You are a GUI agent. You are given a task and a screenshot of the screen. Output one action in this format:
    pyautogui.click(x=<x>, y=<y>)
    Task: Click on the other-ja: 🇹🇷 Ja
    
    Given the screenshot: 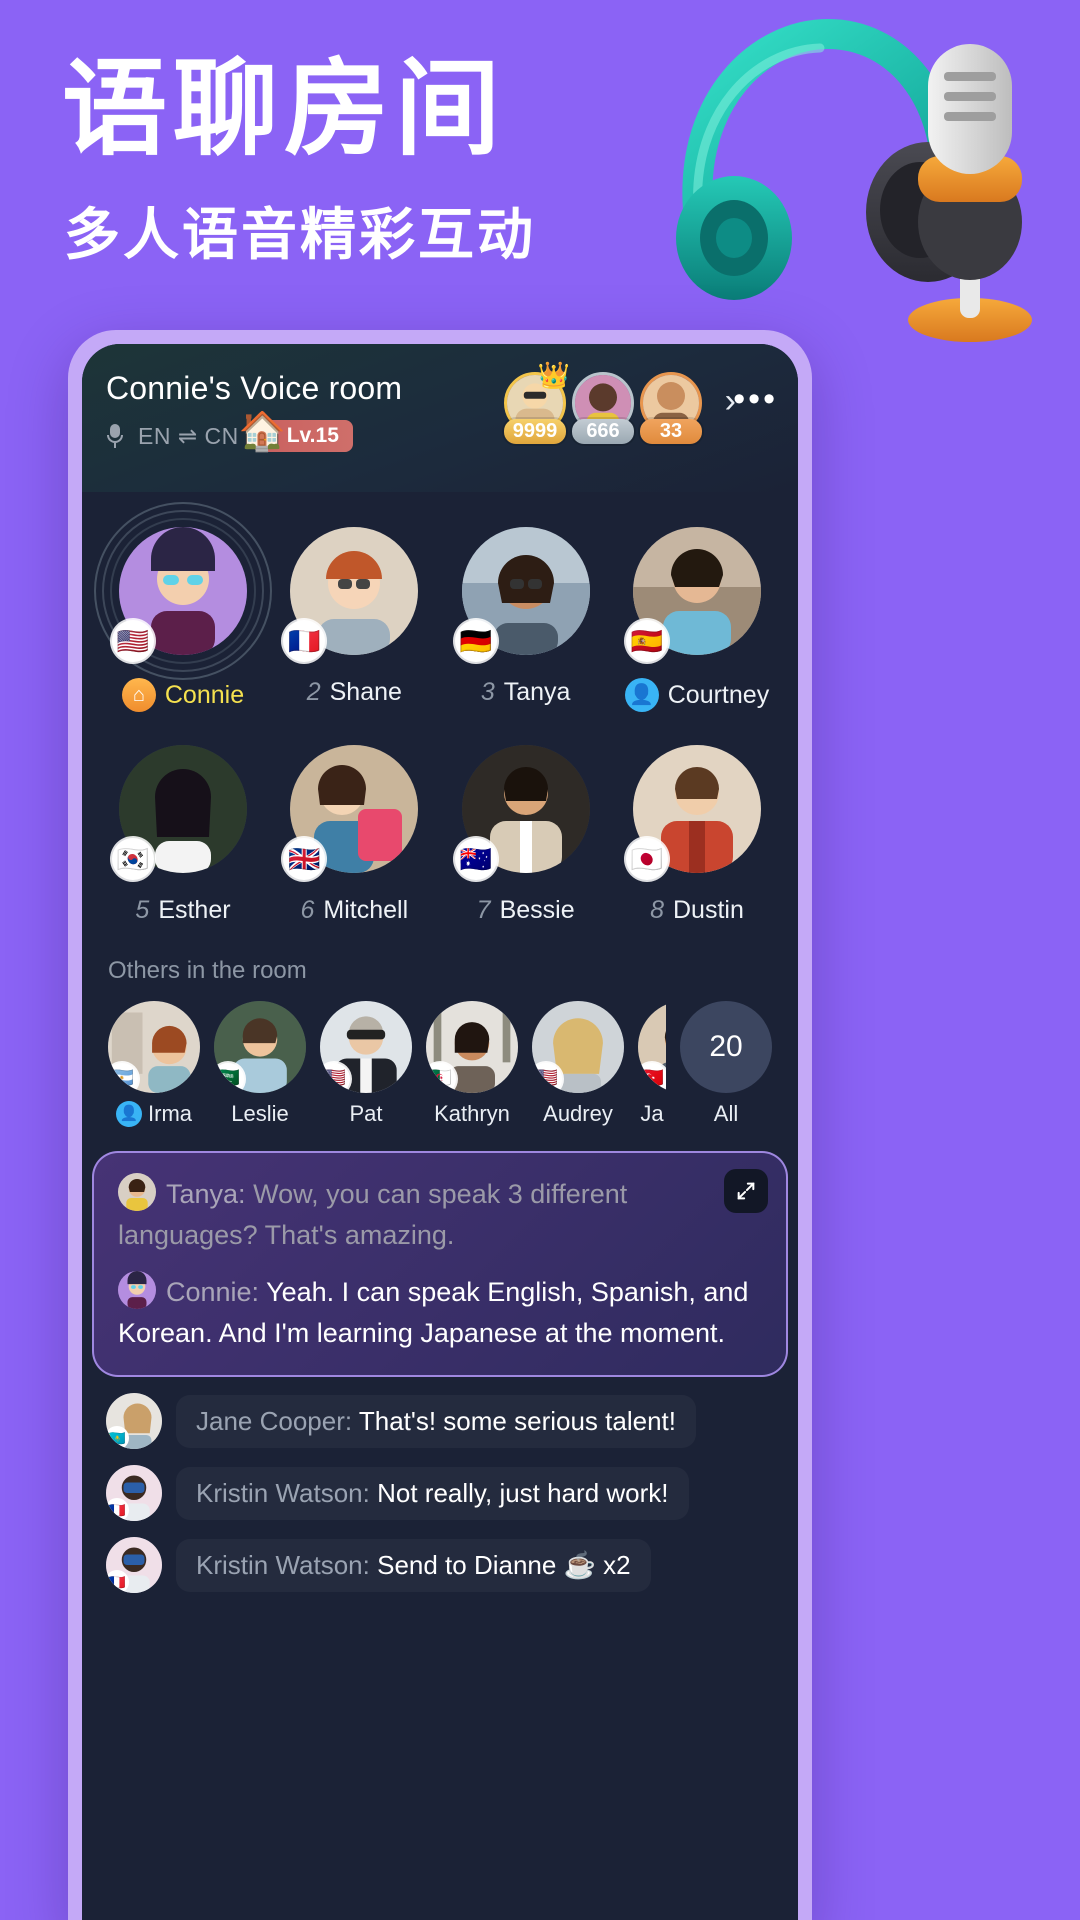 What is the action you would take?
    pyautogui.click(x=652, y=1064)
    